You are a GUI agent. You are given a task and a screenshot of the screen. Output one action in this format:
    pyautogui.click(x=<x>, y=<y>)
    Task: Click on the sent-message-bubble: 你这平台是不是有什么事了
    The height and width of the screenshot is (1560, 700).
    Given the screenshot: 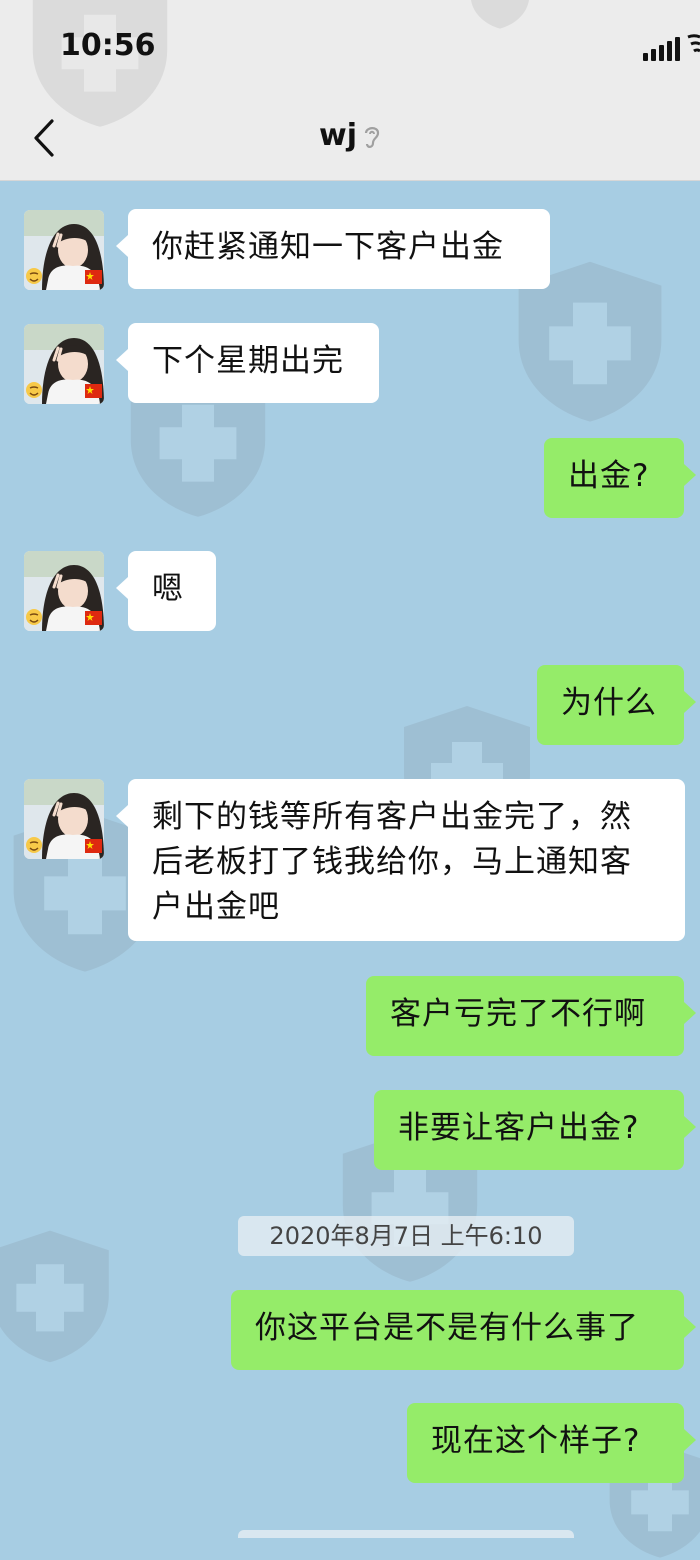 What is the action you would take?
    pyautogui.click(x=463, y=1330)
    